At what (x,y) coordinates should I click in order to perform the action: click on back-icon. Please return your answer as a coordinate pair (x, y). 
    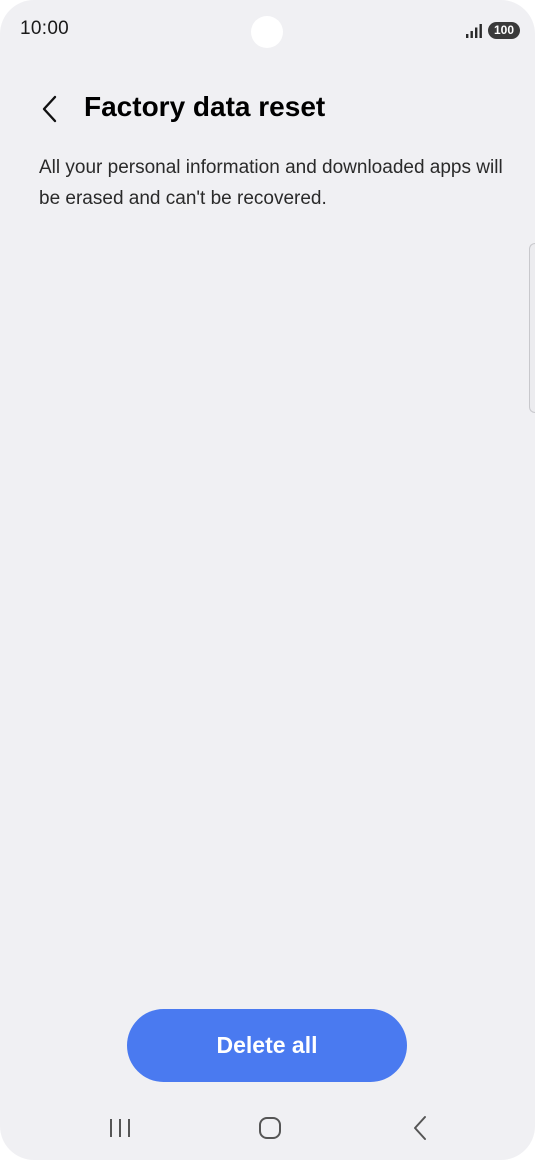
    Looking at the image, I should click on (420, 1128).